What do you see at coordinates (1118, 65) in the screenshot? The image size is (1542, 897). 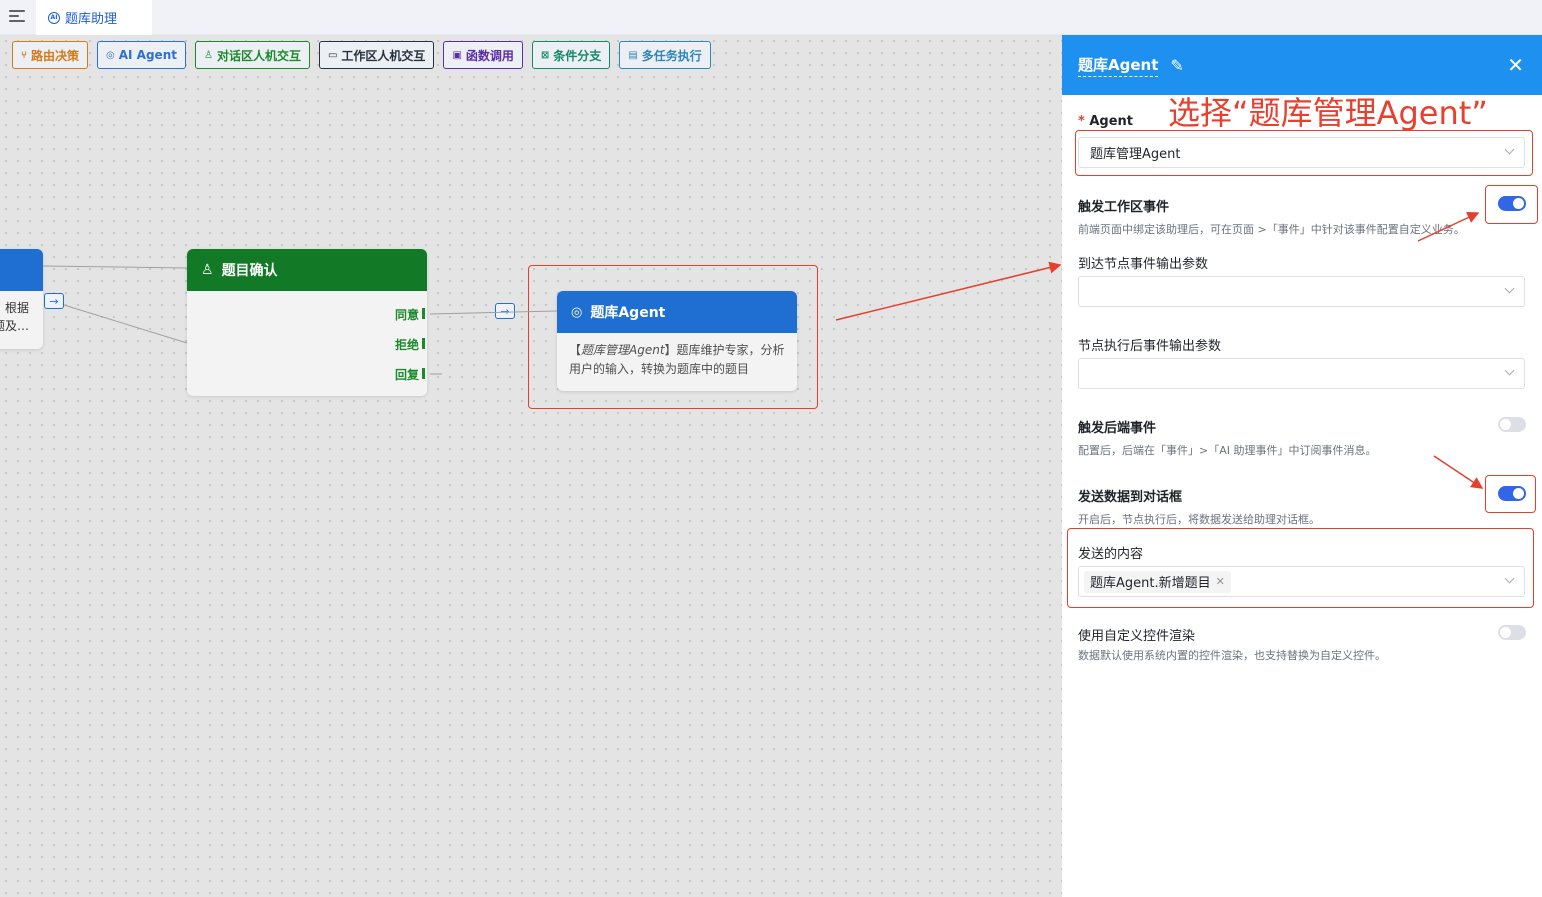 I see `panel-title: 题库Agent` at bounding box center [1118, 65].